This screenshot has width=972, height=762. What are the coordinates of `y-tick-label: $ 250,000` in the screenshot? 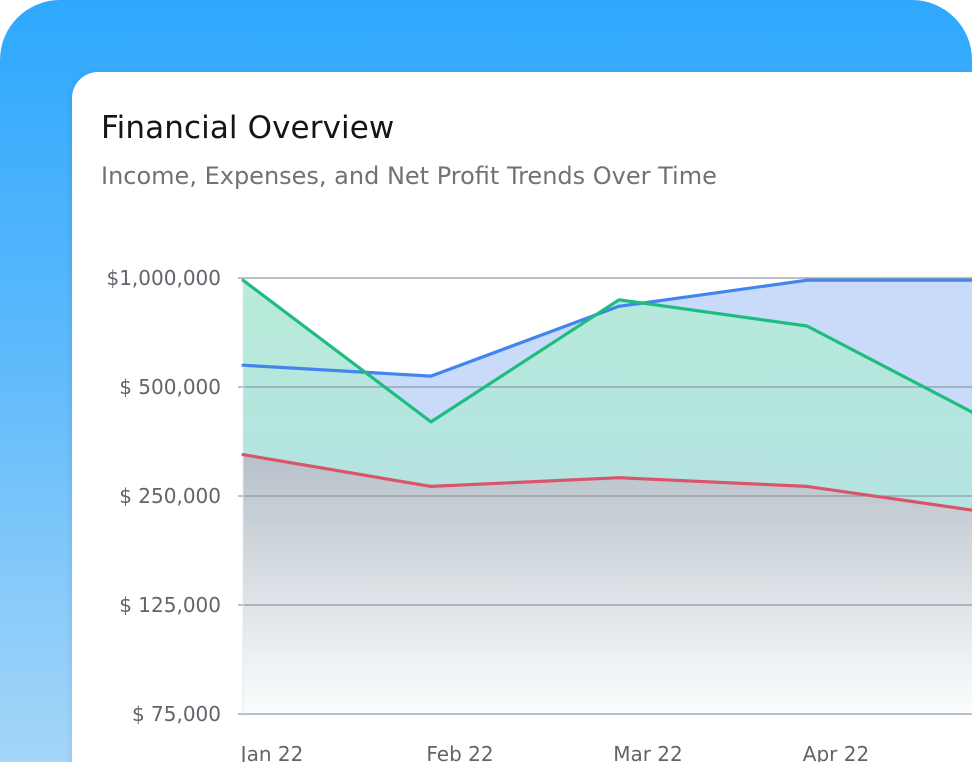 It's located at (170, 496).